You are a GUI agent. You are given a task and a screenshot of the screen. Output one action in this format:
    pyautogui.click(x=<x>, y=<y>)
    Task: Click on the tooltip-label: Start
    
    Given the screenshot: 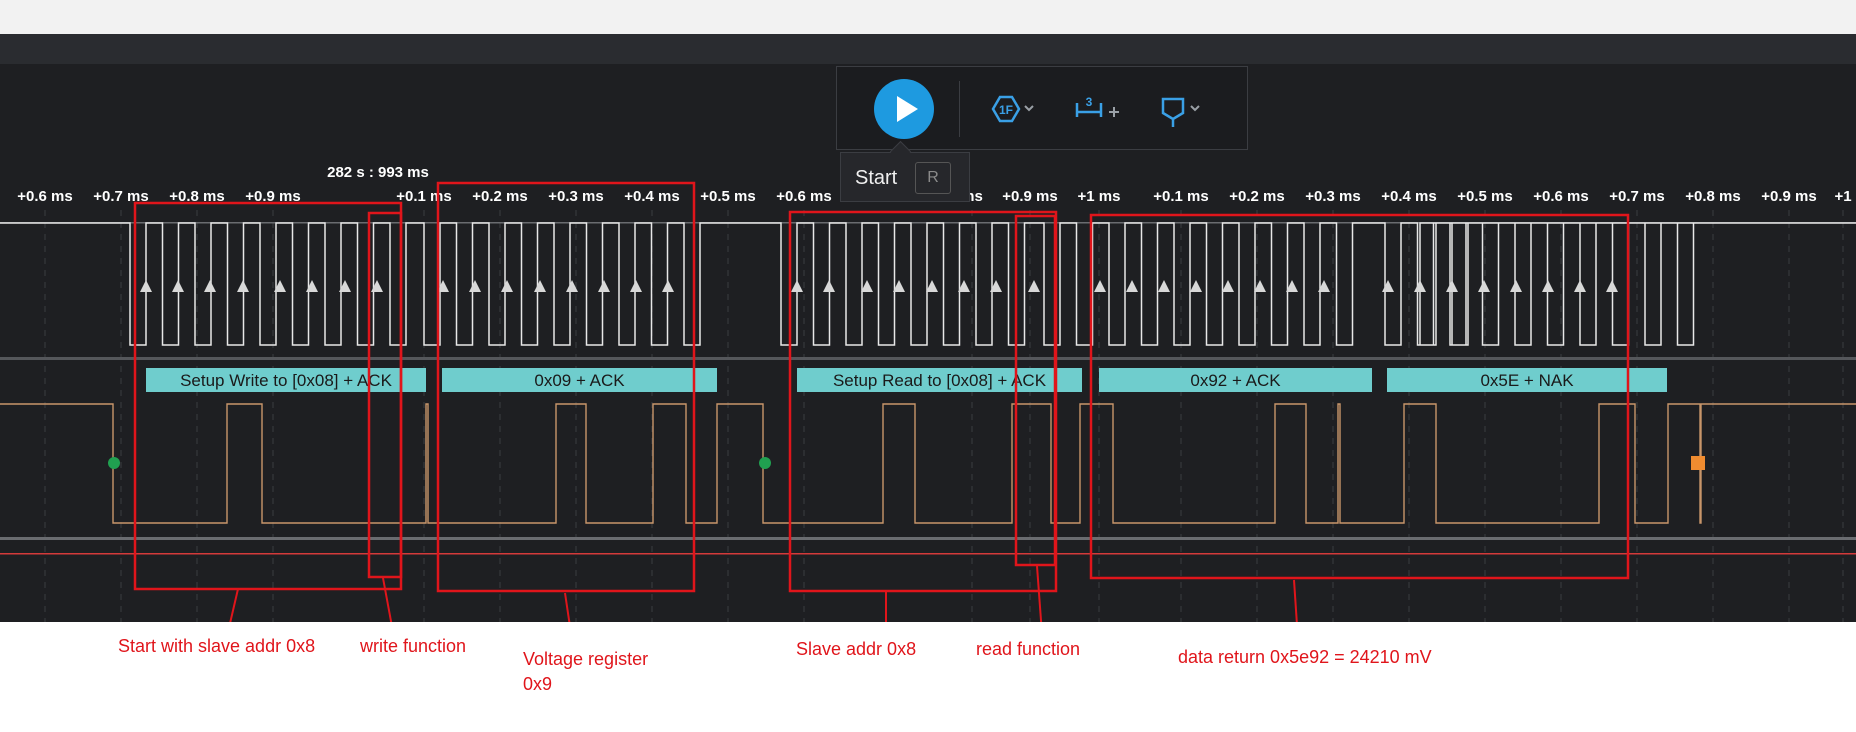 What is the action you would take?
    pyautogui.click(x=876, y=178)
    